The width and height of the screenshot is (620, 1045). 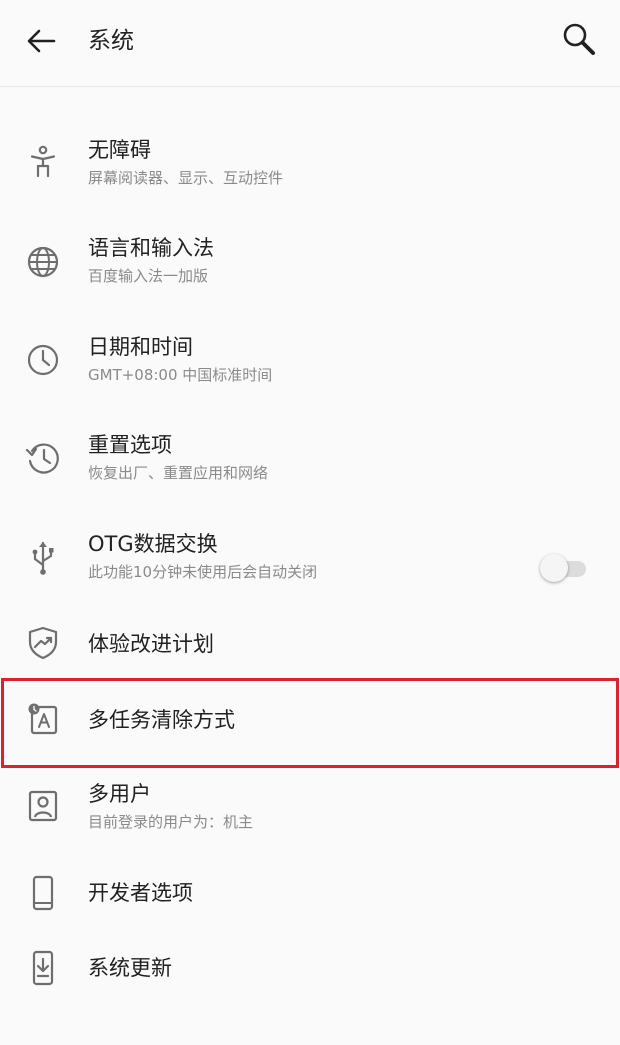 I want to click on item-subtitle: 恢复出厂、重置应用和网络, so click(x=178, y=473).